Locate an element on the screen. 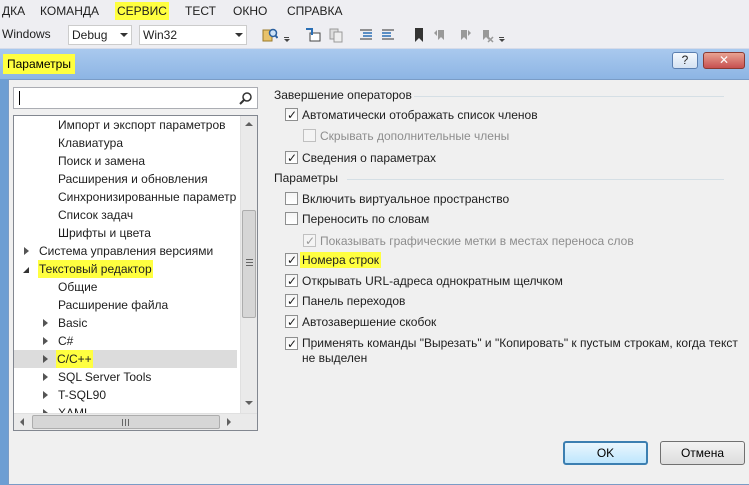  scroll-right-arrow-icon is located at coordinates (229, 422).